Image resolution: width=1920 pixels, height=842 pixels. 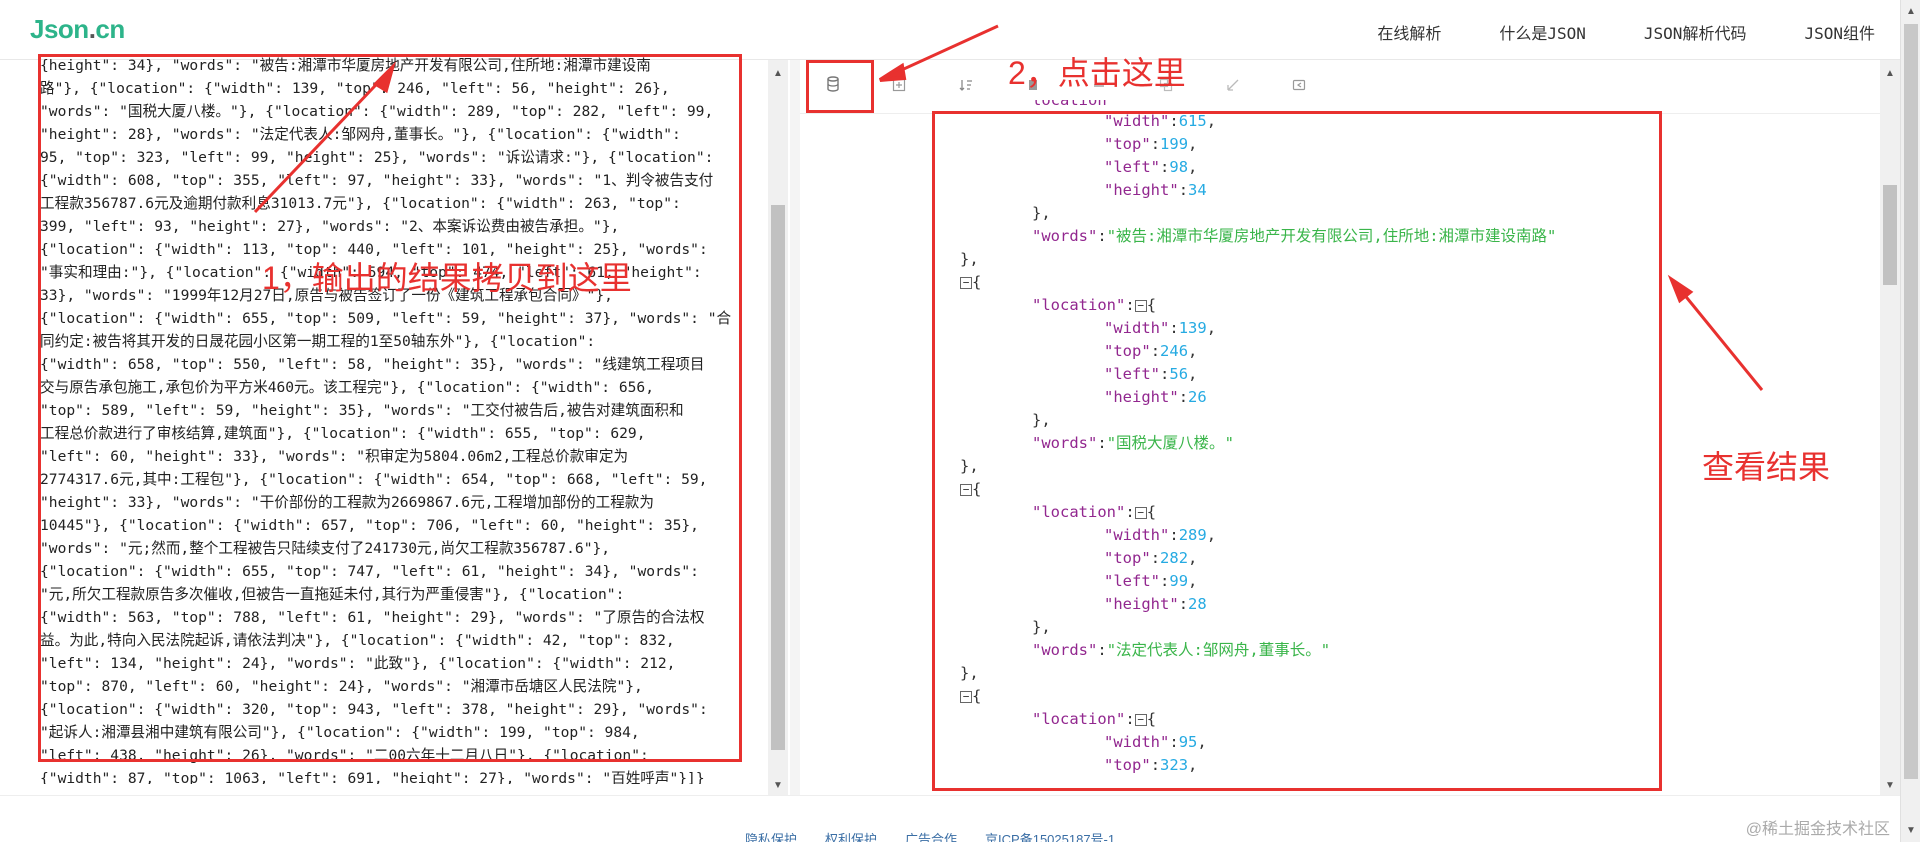 I want to click on copy-icon, so click(x=1033, y=87).